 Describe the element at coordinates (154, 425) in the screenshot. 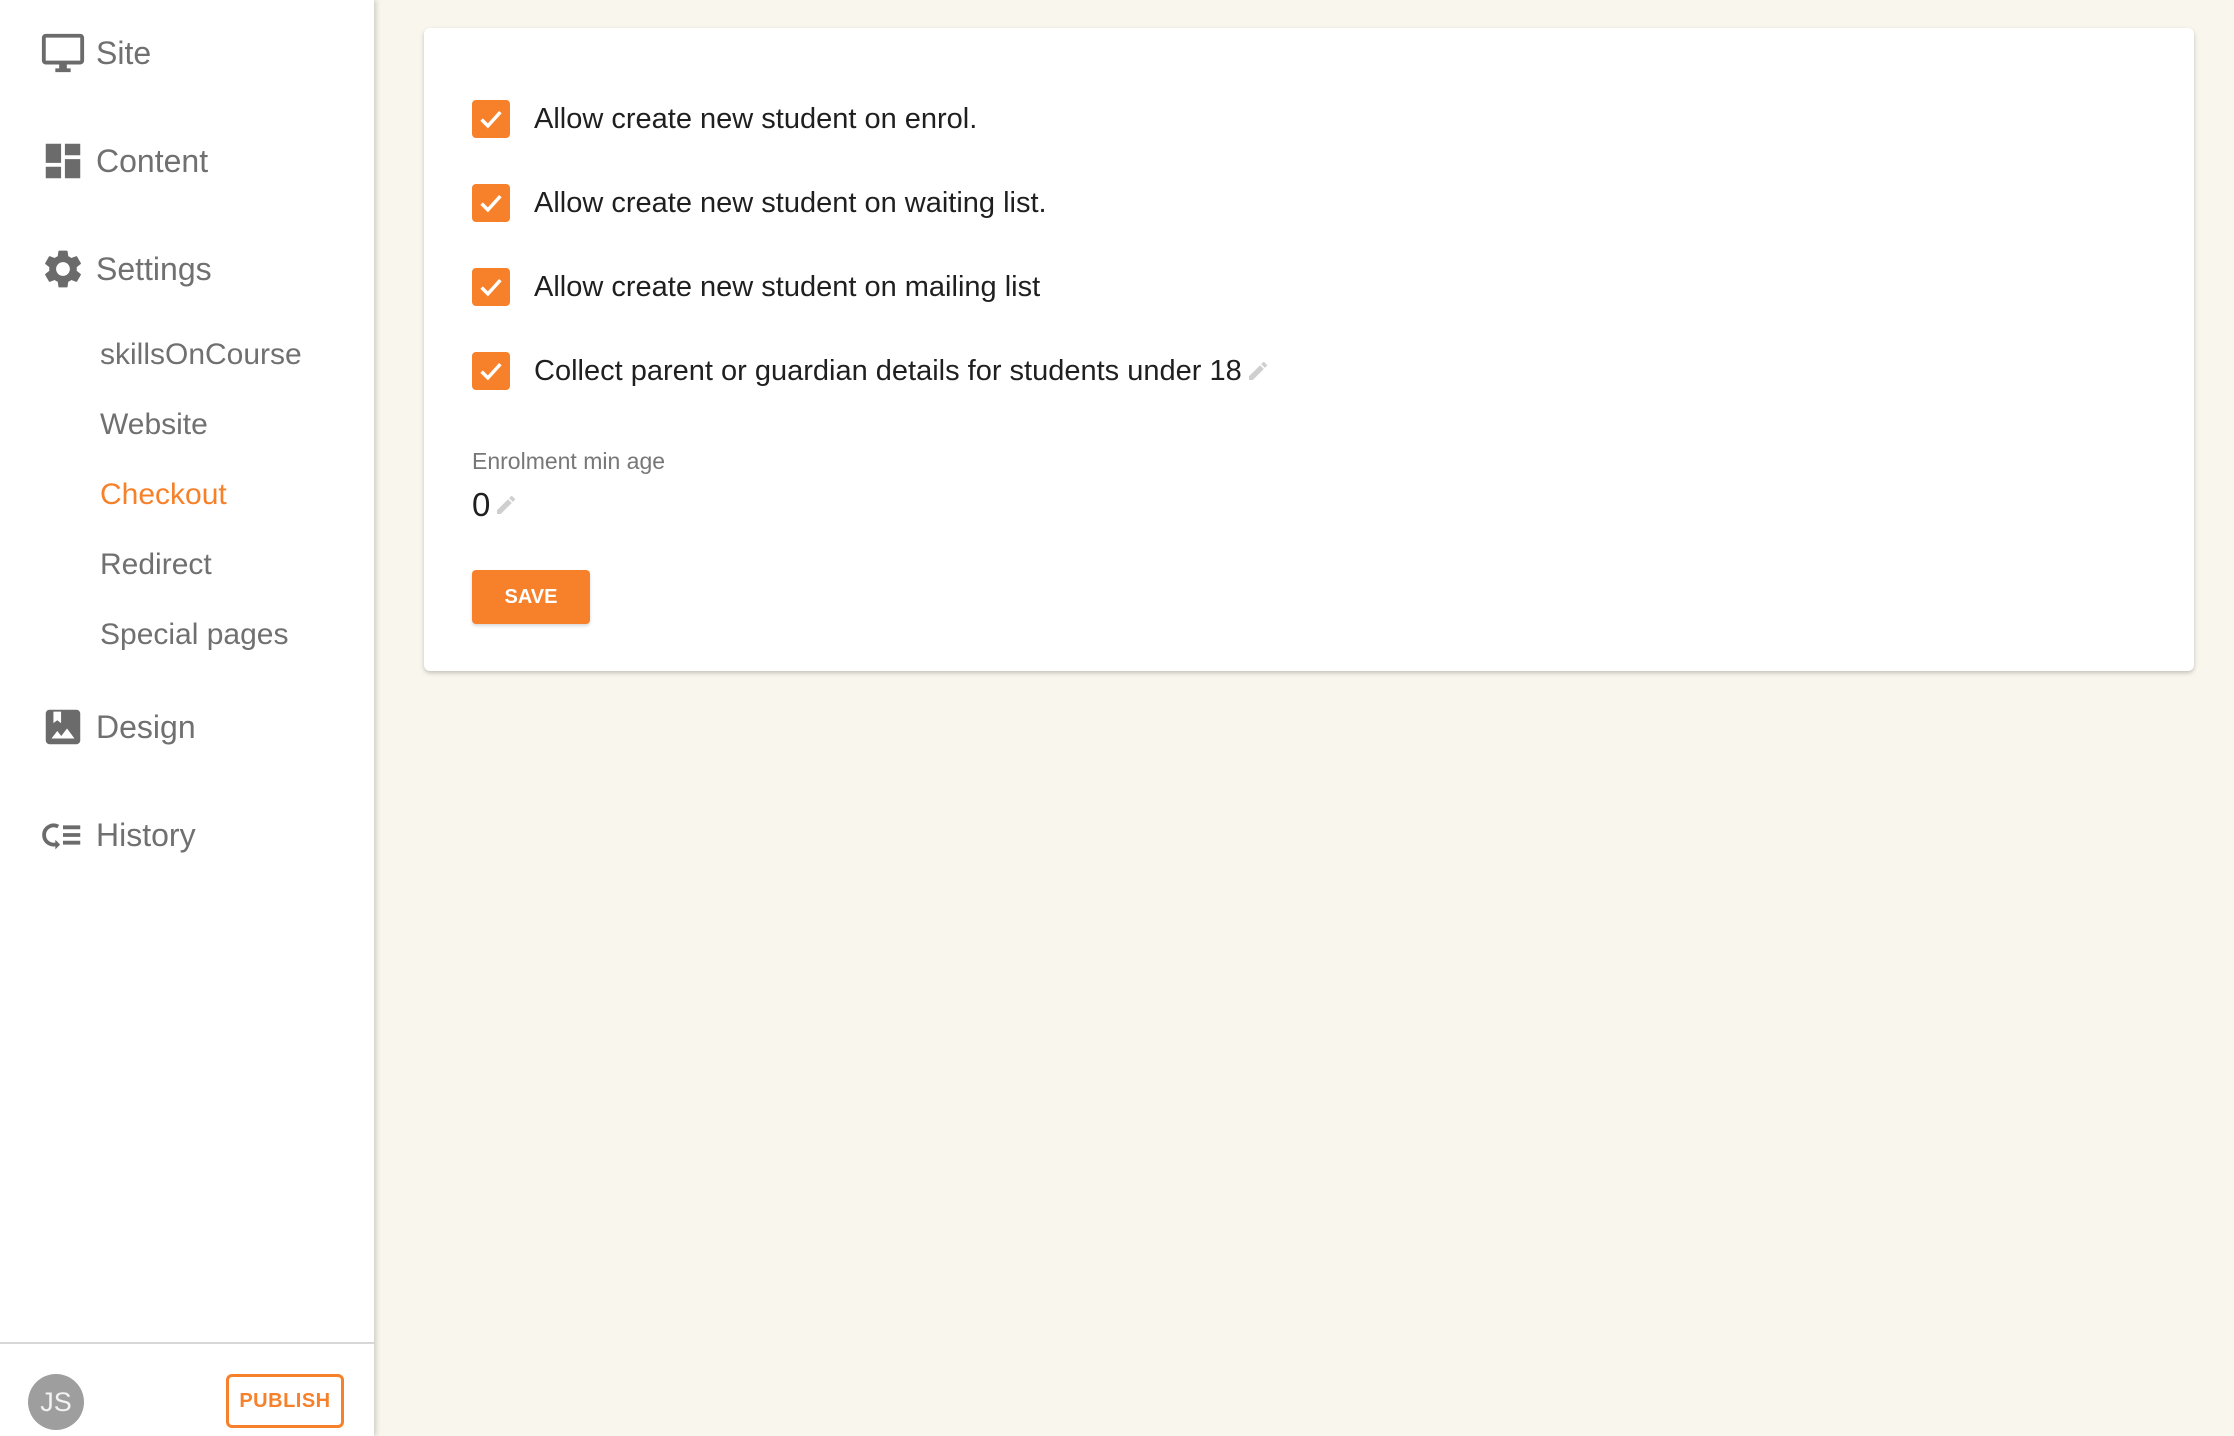

I see `settings-sub-item-website: Website` at that location.